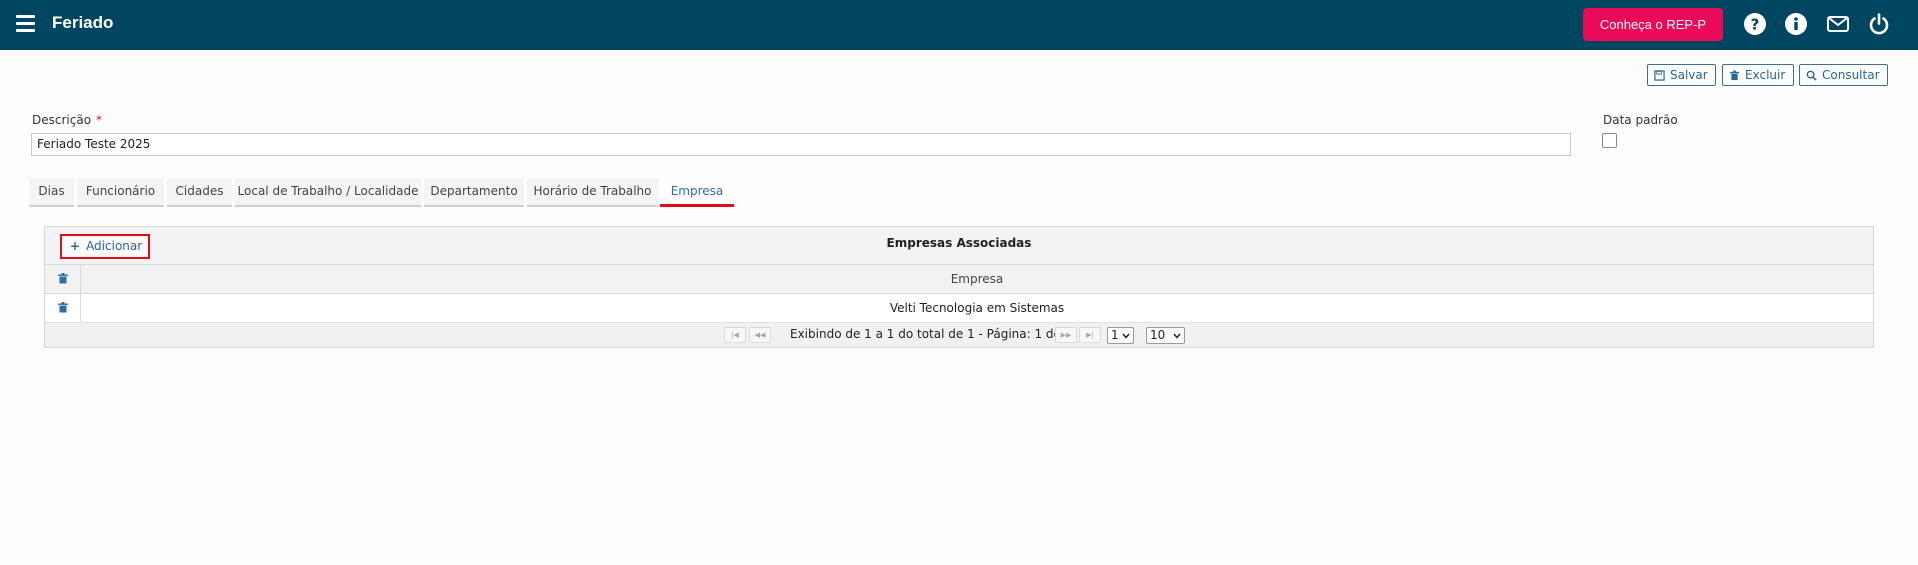 The image size is (1918, 565). Describe the element at coordinates (1165, 335) in the screenshot. I see `page-size-select: 10` at that location.